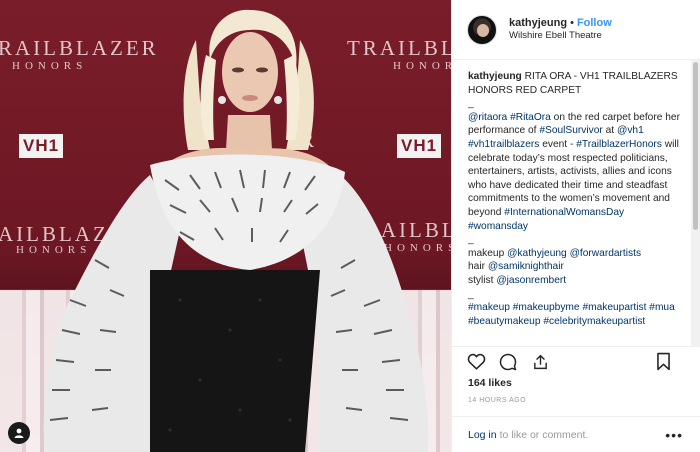  I want to click on caption-text: at, so click(610, 131).